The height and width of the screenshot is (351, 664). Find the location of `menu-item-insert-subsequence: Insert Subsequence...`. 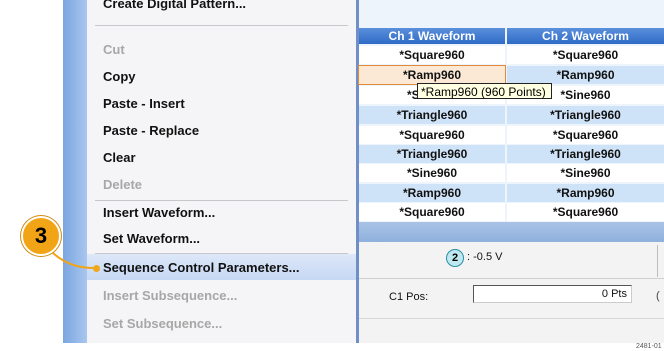

menu-item-insert-subsequence: Insert Subsequence... is located at coordinates (170, 295).